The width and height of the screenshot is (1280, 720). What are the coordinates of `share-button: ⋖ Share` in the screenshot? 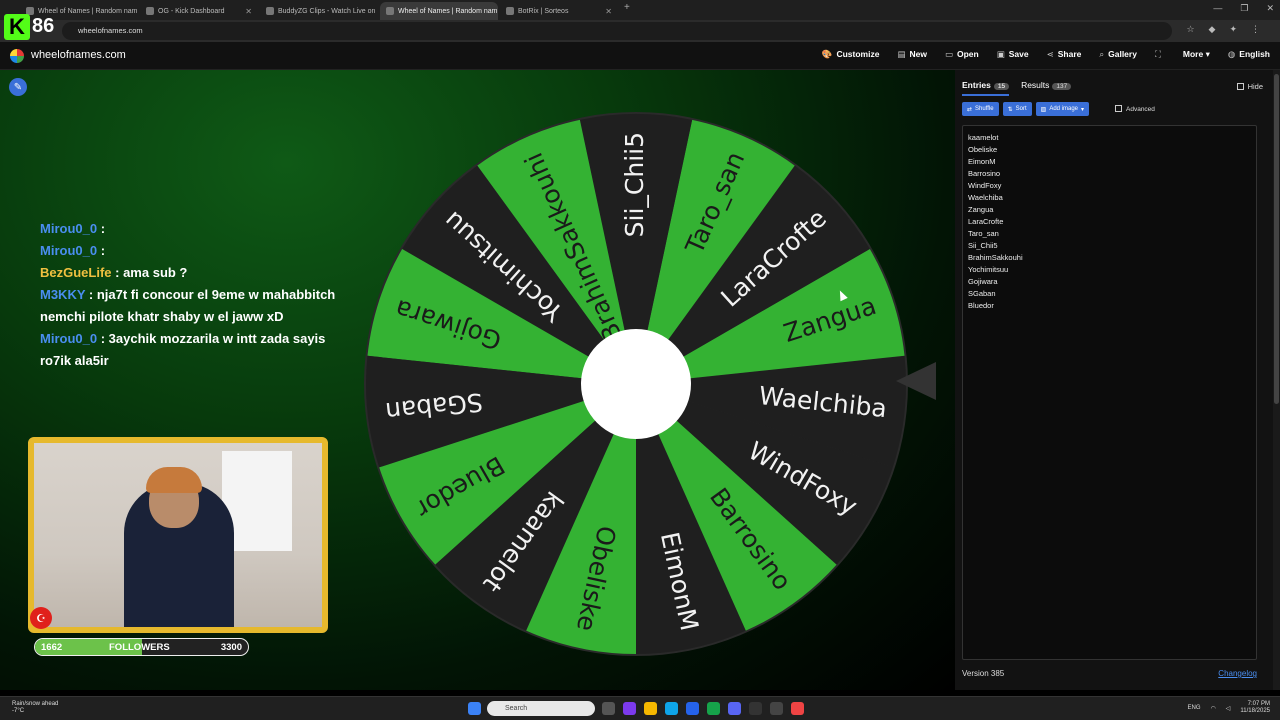 It's located at (1064, 54).